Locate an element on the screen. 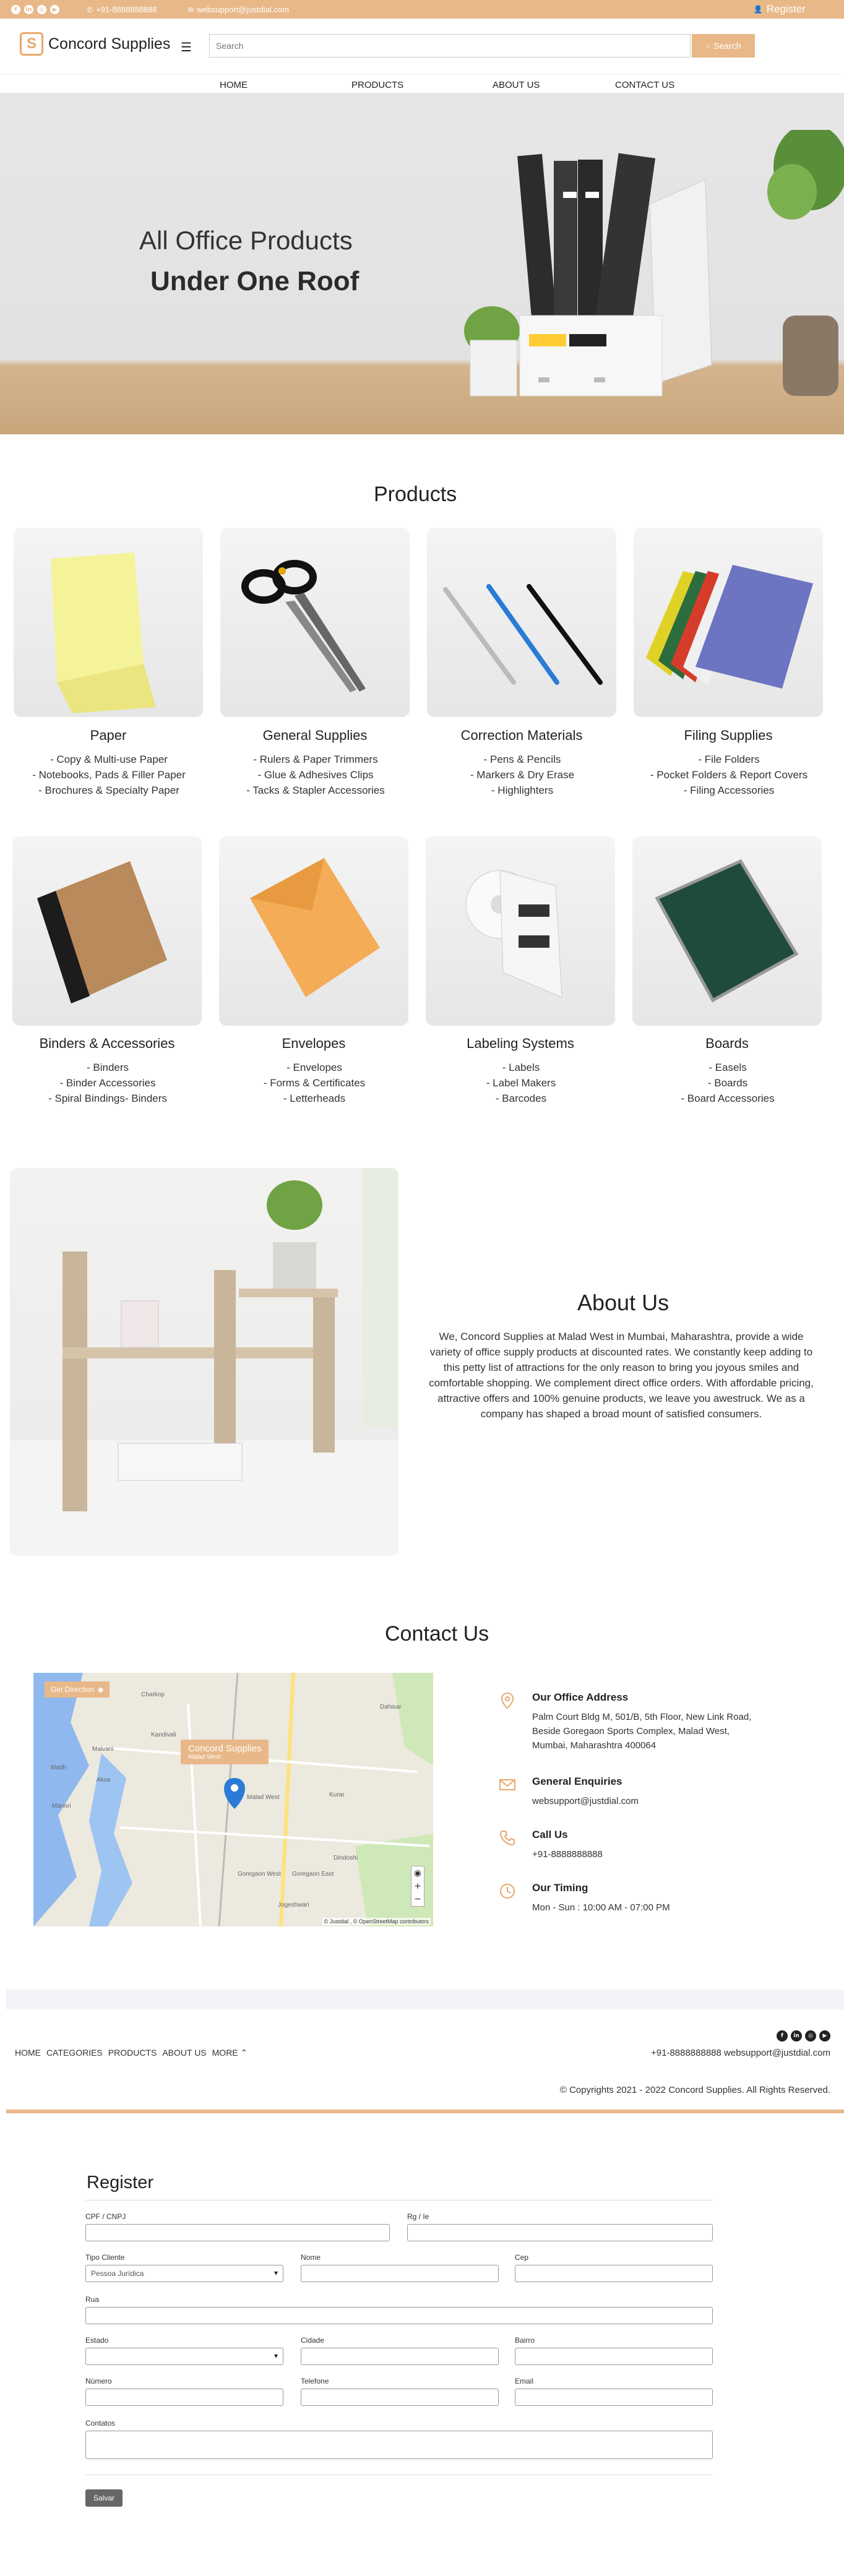  numero-label: Número is located at coordinates (98, 2381).